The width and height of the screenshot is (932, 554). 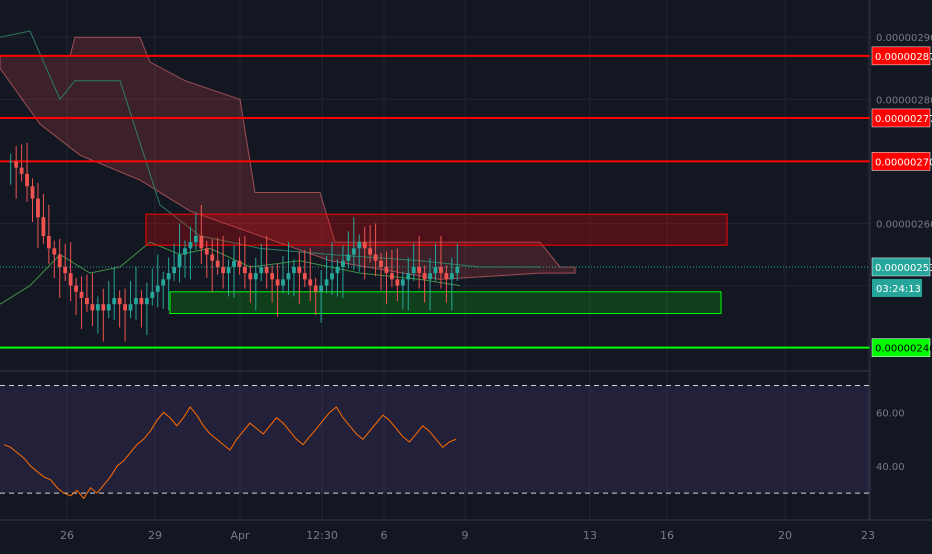 What do you see at coordinates (868, 535) in the screenshot?
I see `x-tick-label: 23` at bounding box center [868, 535].